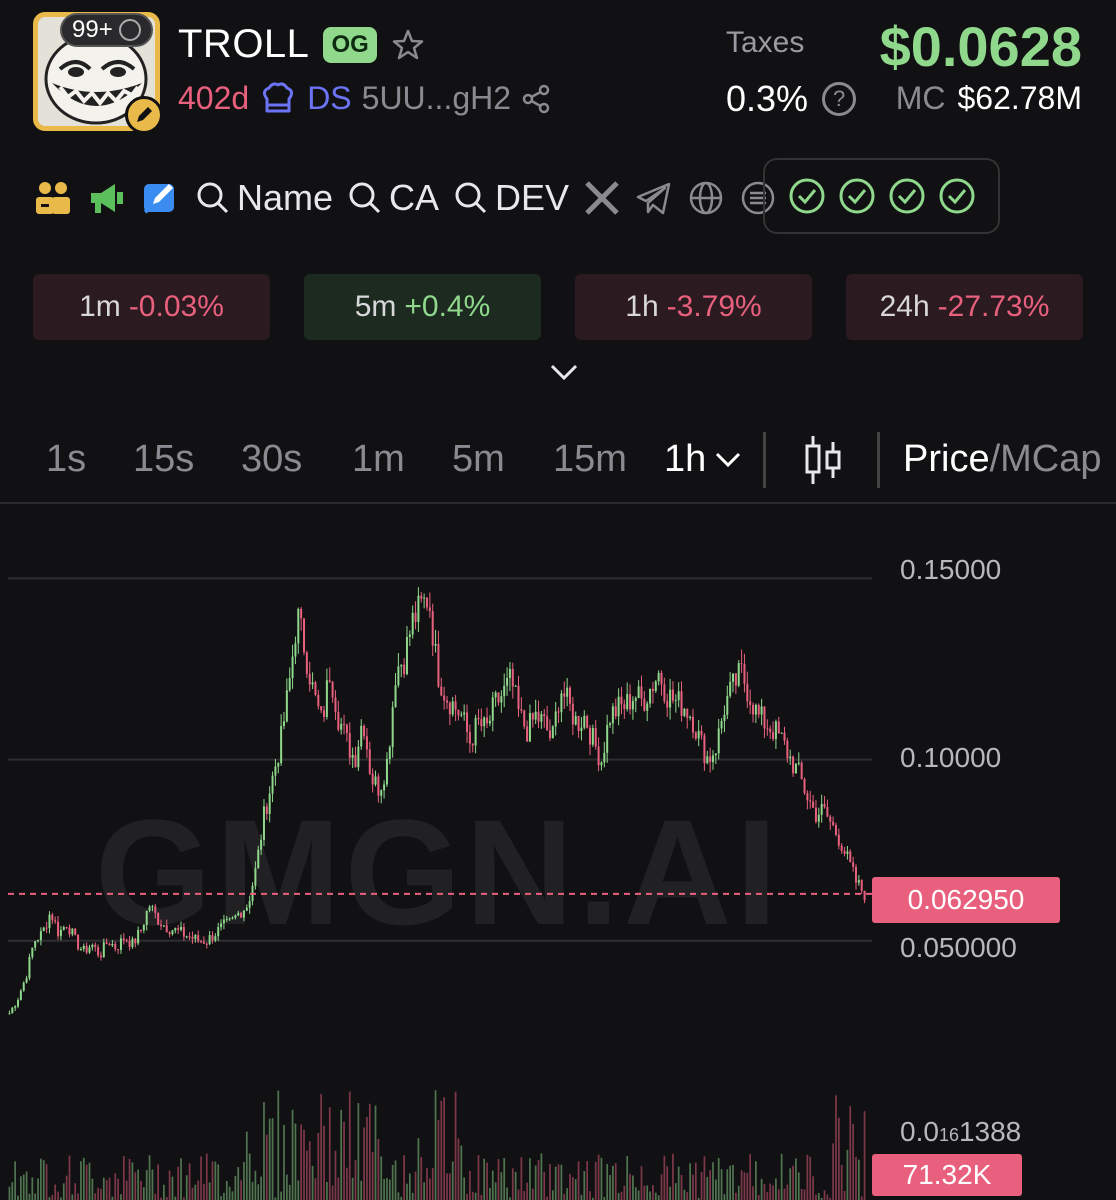 The image size is (1116, 1200). I want to click on mcap-toggle: MCap, so click(1050, 459).